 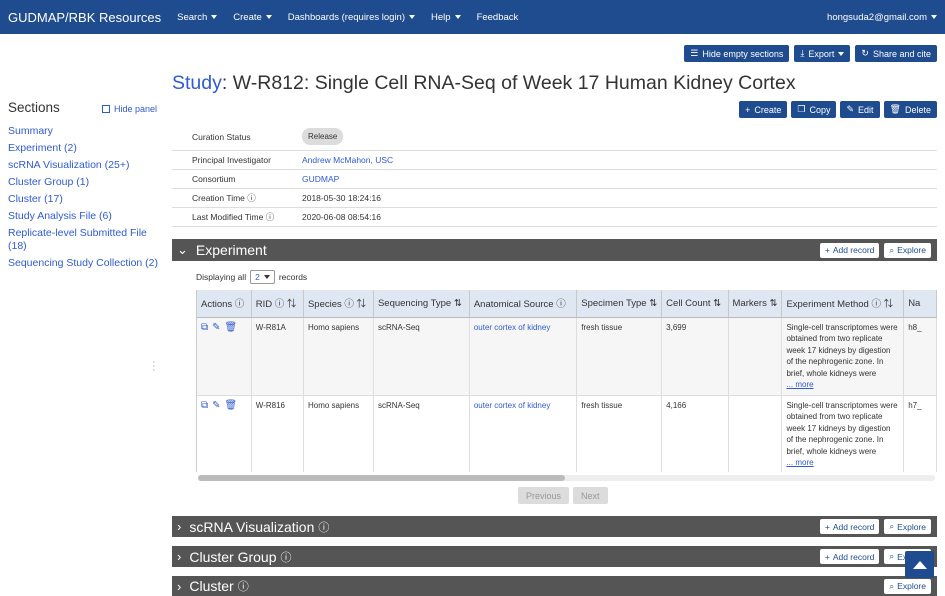 I want to click on resize-handle: · · ·, so click(x=154, y=366).